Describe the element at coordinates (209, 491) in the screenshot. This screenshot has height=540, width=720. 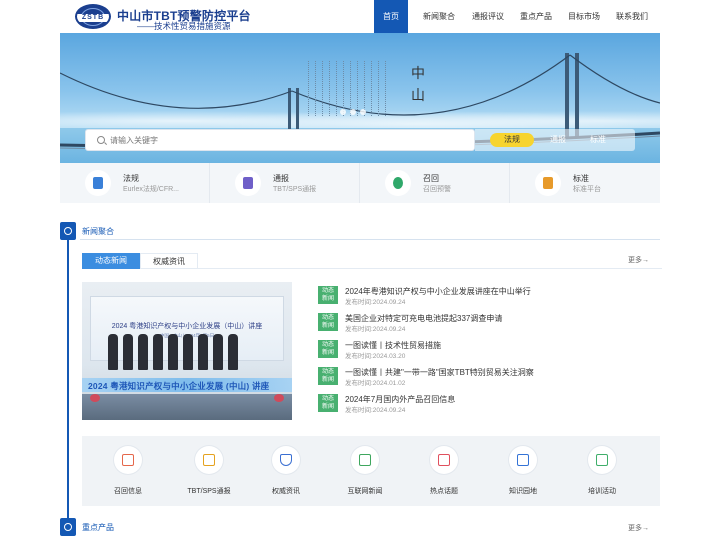
I see `service-label: TBT/SPS通报` at that location.